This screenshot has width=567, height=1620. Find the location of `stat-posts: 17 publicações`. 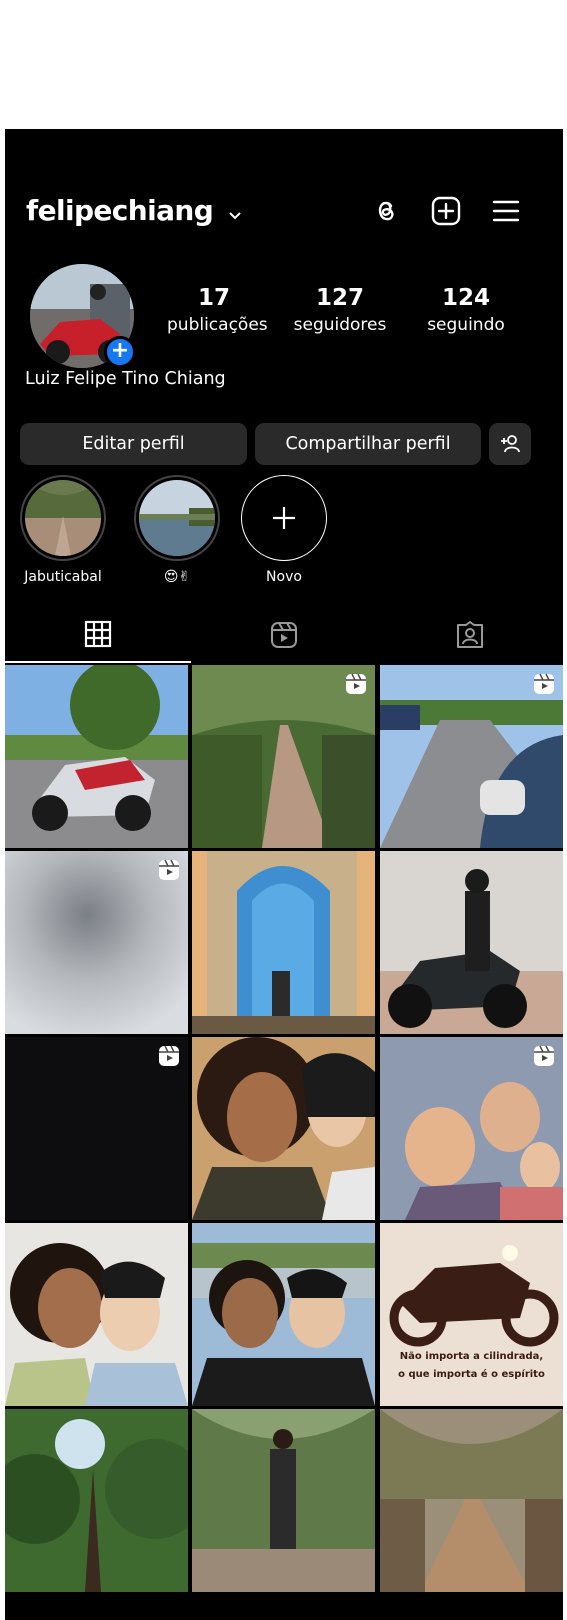

stat-posts: 17 publicações is located at coordinates (217, 311).